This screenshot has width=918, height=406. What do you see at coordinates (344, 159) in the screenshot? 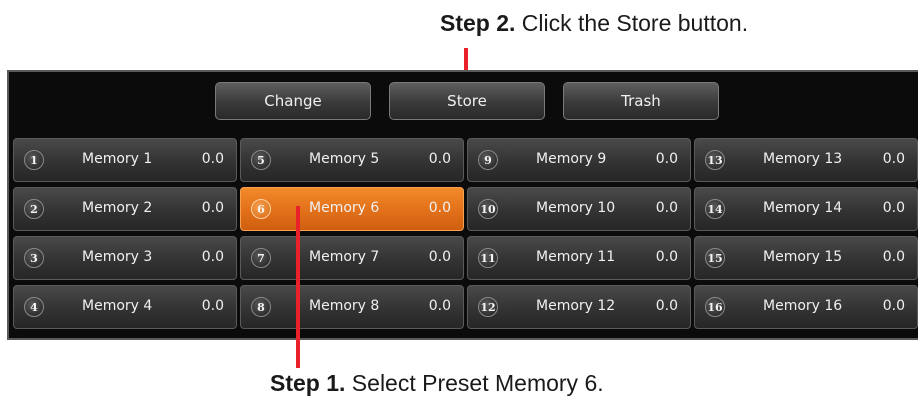
I see `memory-name-label: Memory 5` at bounding box center [344, 159].